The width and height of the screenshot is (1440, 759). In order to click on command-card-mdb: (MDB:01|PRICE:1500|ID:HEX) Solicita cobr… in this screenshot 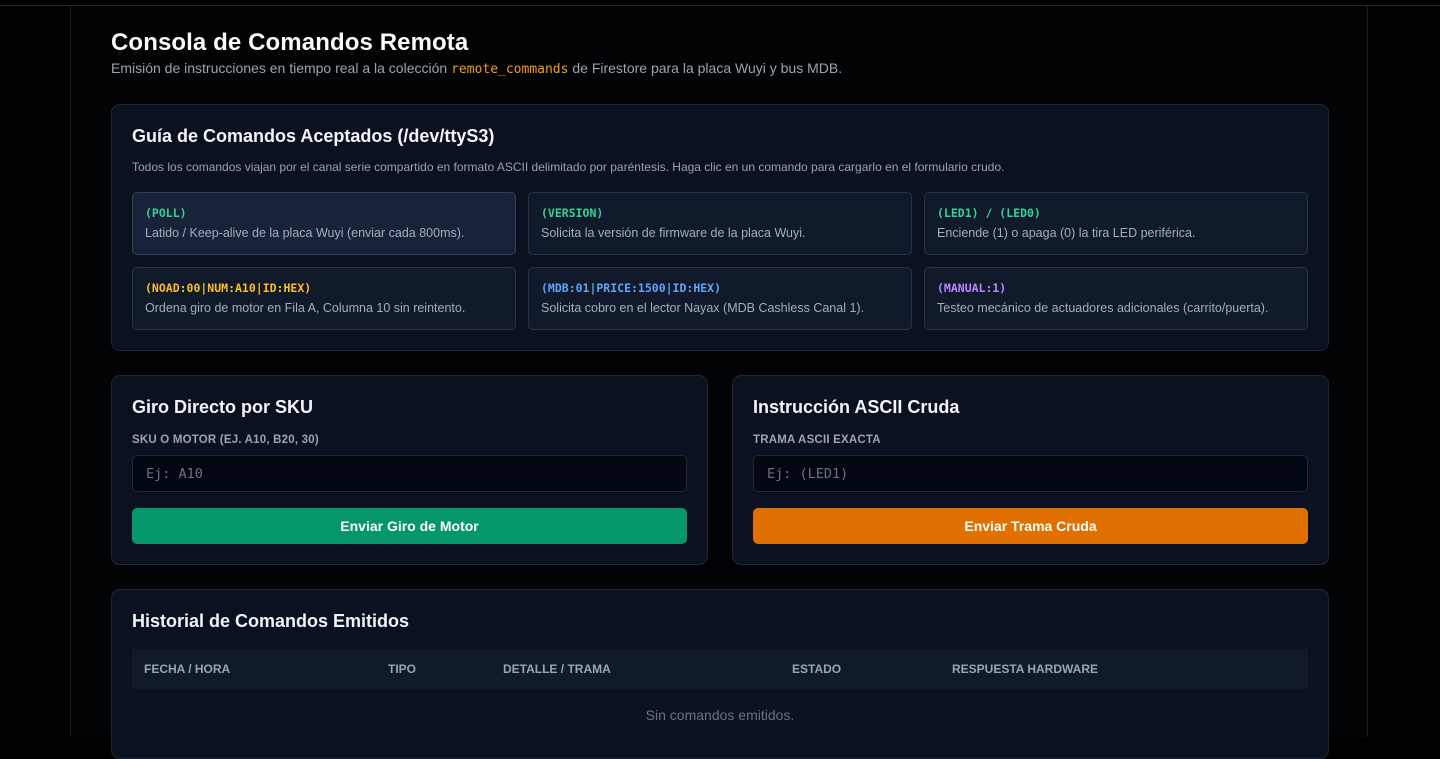, I will do `click(720, 298)`.